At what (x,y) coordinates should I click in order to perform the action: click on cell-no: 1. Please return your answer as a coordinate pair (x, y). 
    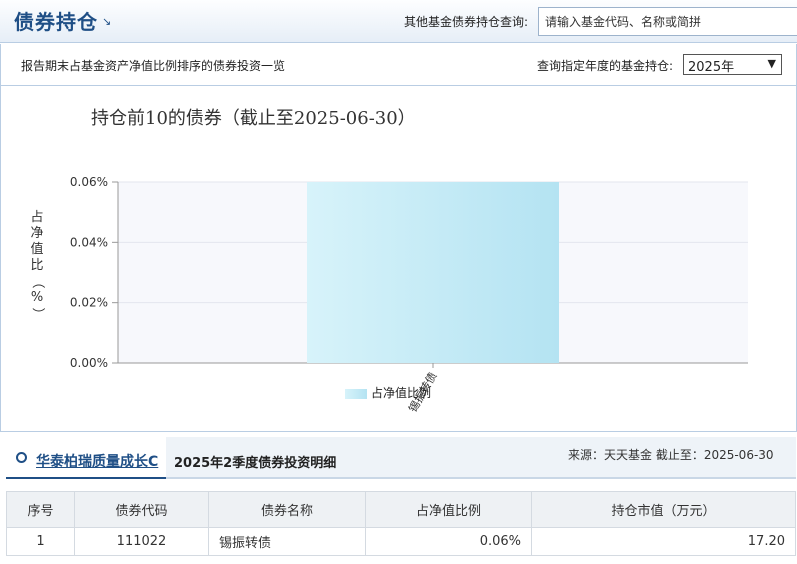
    Looking at the image, I should click on (40, 541).